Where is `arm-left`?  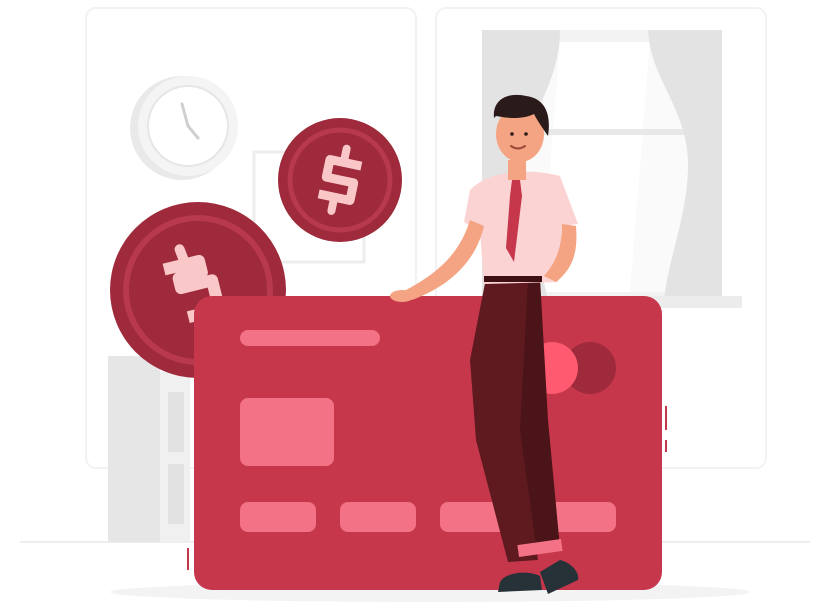
arm-left is located at coordinates (443, 260).